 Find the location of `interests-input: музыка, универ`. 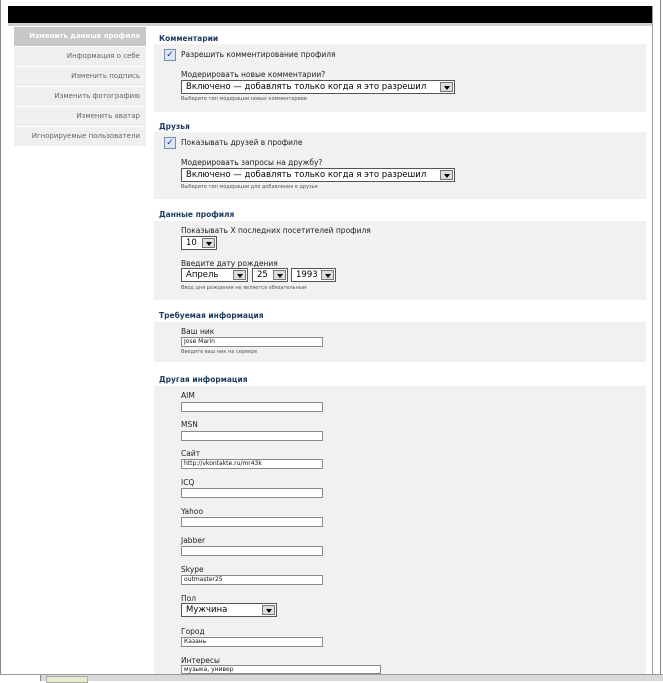

interests-input: музыка, универ is located at coordinates (281, 669).